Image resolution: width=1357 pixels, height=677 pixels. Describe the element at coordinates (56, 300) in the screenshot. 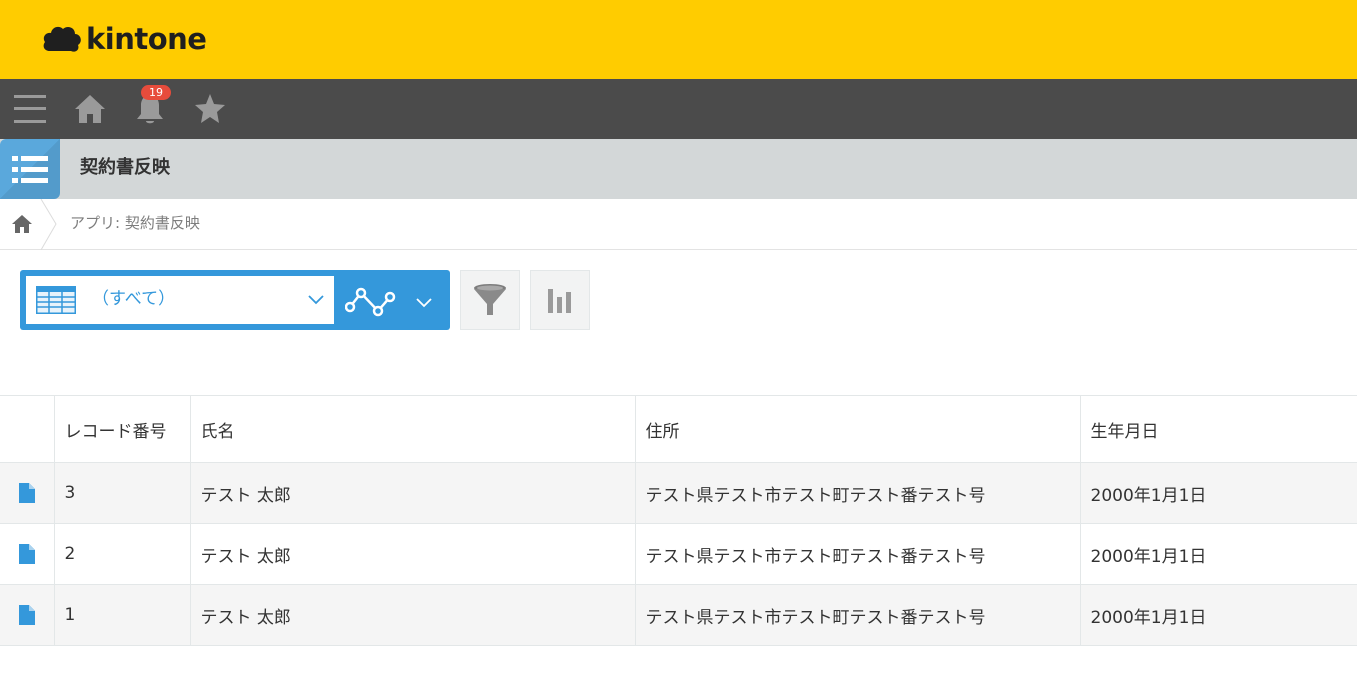

I see `table-view-icon` at that location.